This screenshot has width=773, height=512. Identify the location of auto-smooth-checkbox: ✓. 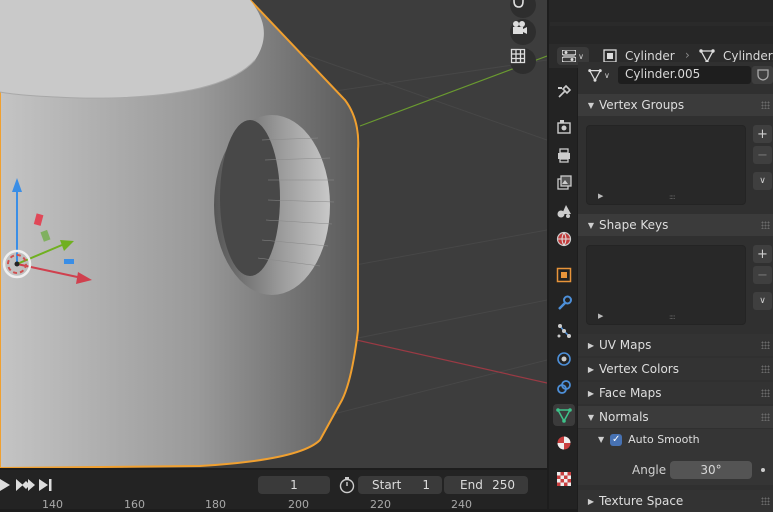
(616, 439).